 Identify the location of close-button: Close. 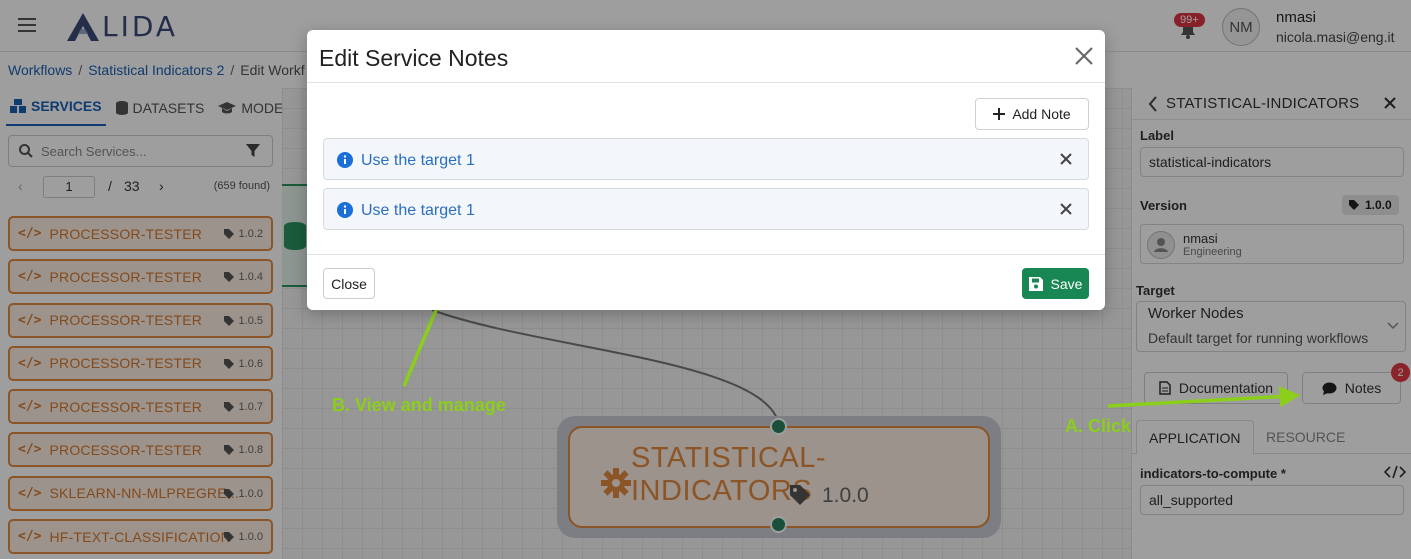
(349, 283).